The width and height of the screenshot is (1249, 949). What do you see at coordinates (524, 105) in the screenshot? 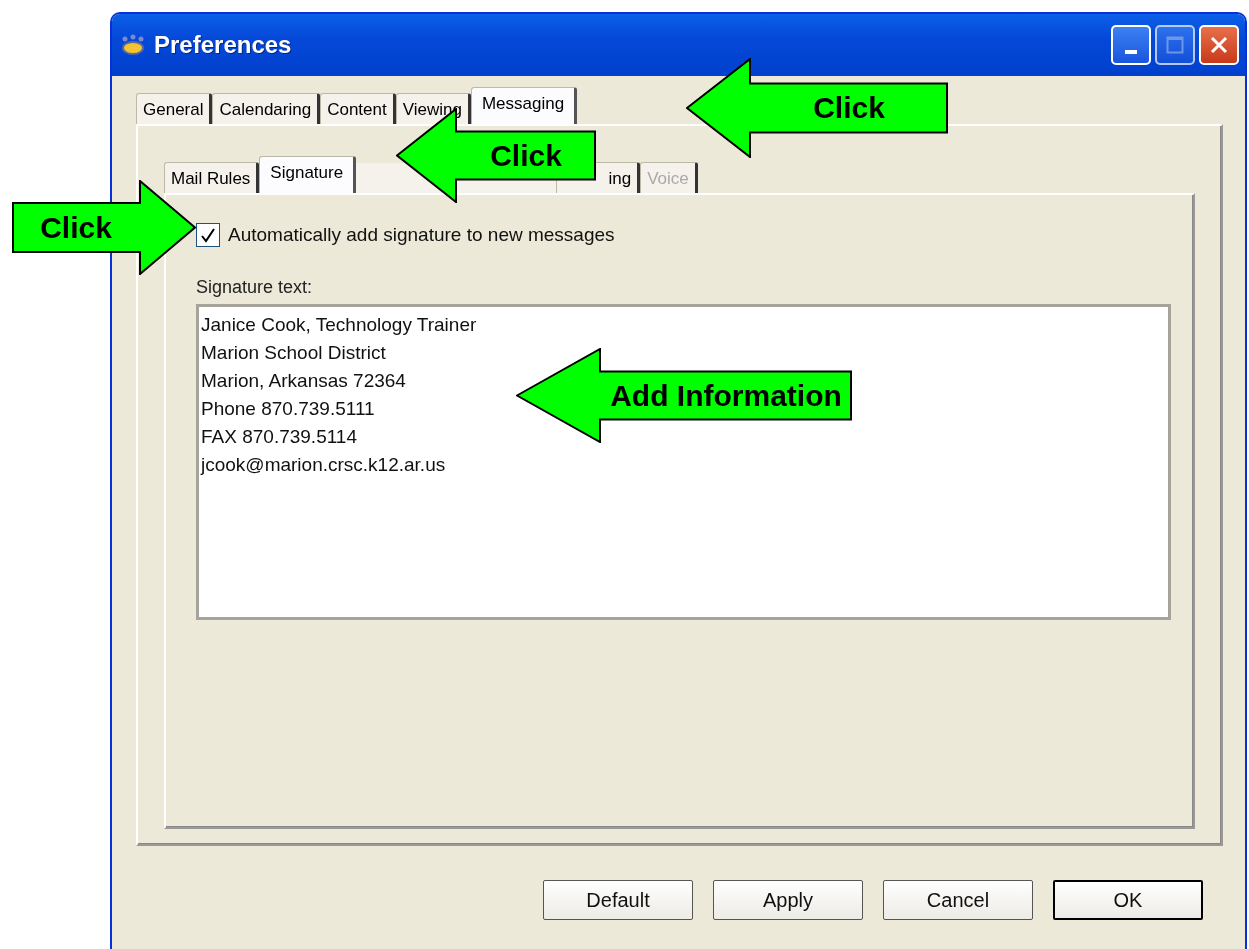
I see `tab: Messaging` at bounding box center [524, 105].